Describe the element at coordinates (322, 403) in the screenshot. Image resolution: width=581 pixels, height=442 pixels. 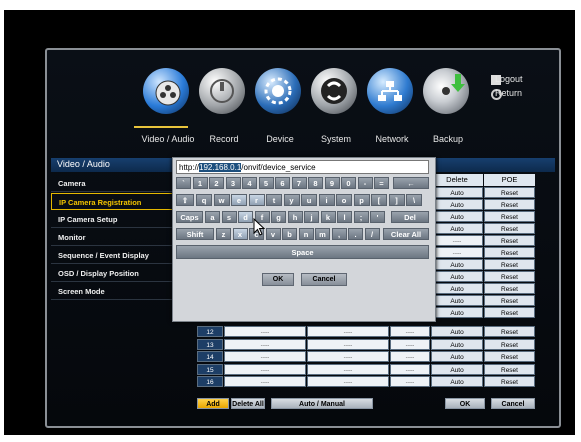
I see `auto-manual-button: Auto / Manual` at that location.